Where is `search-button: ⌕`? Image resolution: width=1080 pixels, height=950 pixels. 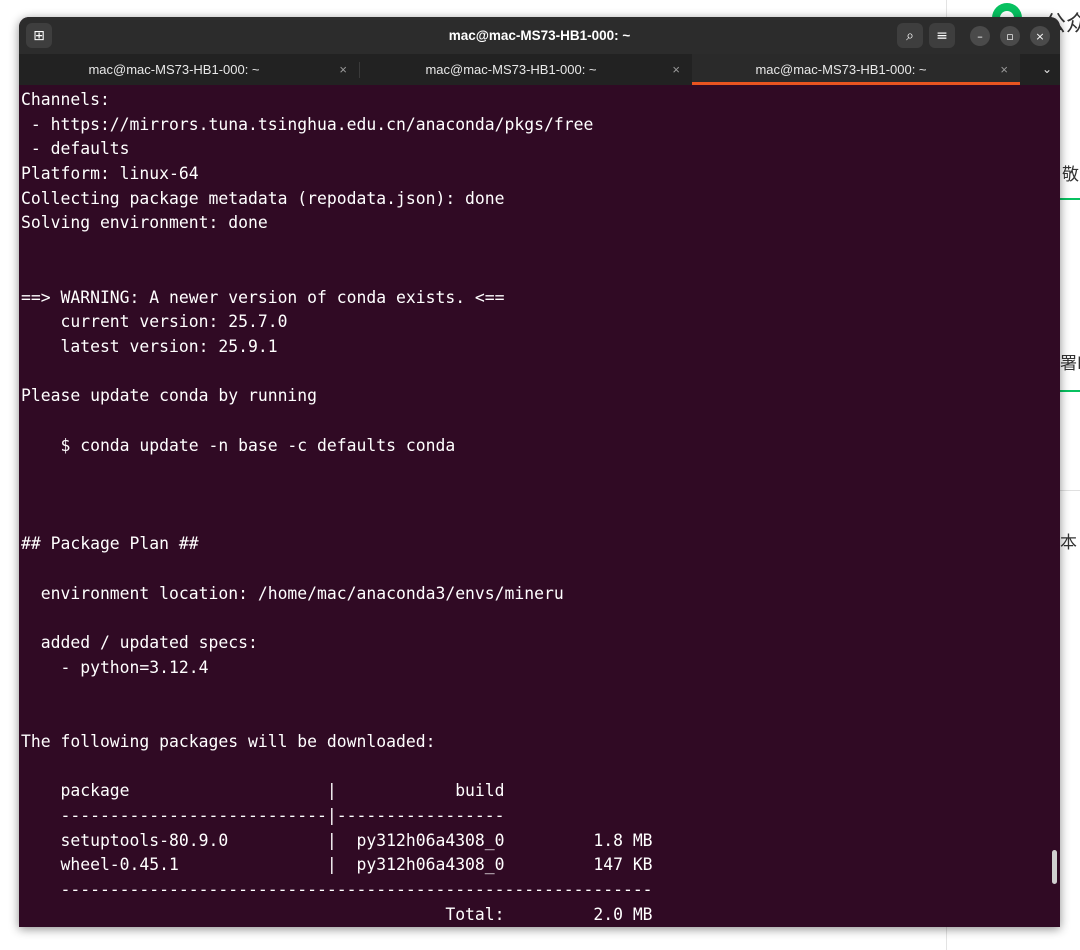
search-button: ⌕ is located at coordinates (910, 35).